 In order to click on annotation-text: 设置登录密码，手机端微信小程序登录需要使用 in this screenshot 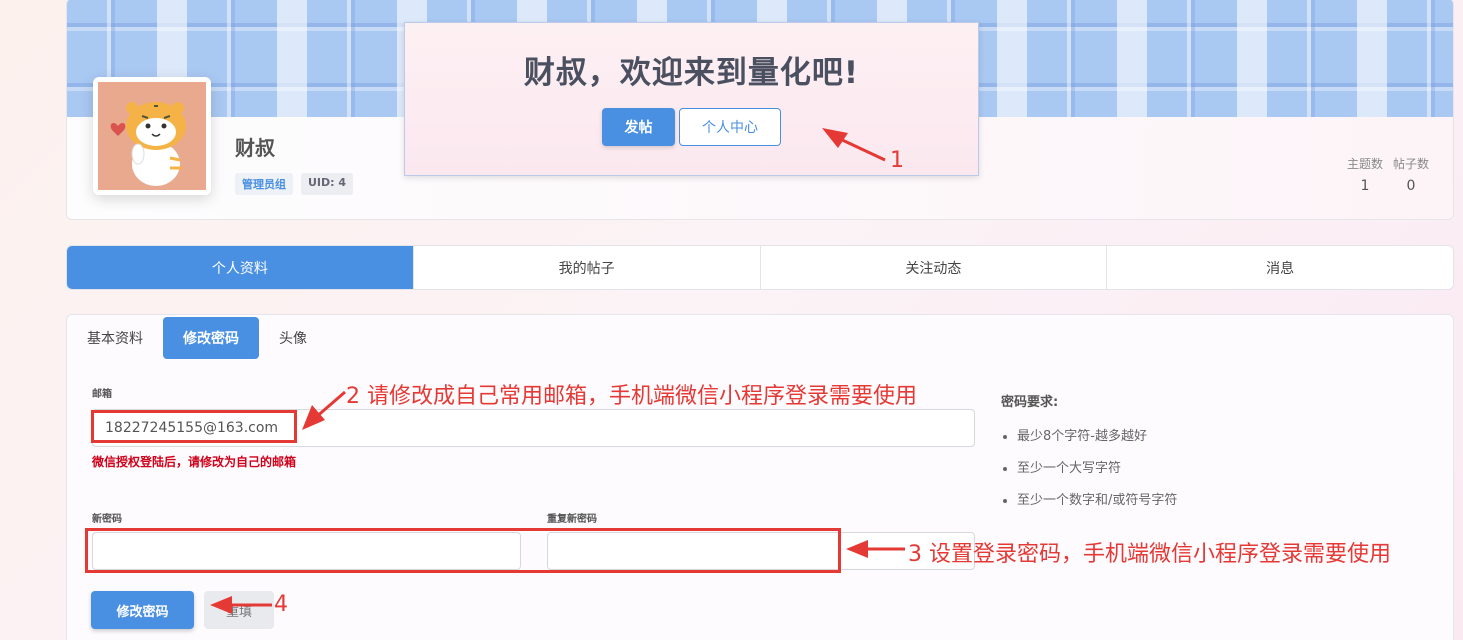, I will do `click(1160, 554)`.